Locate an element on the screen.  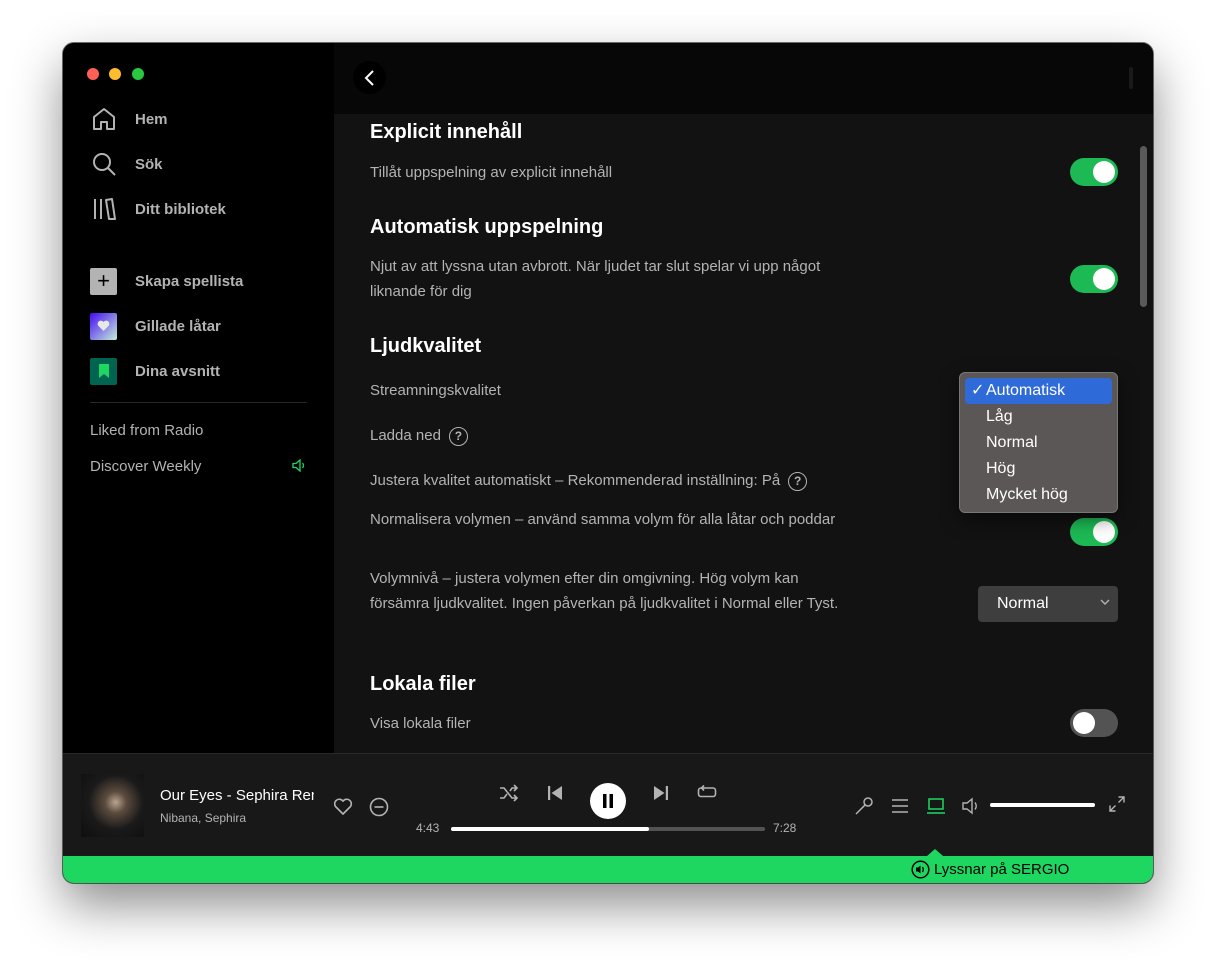
nav-item-search: Sök is located at coordinates (126, 164).